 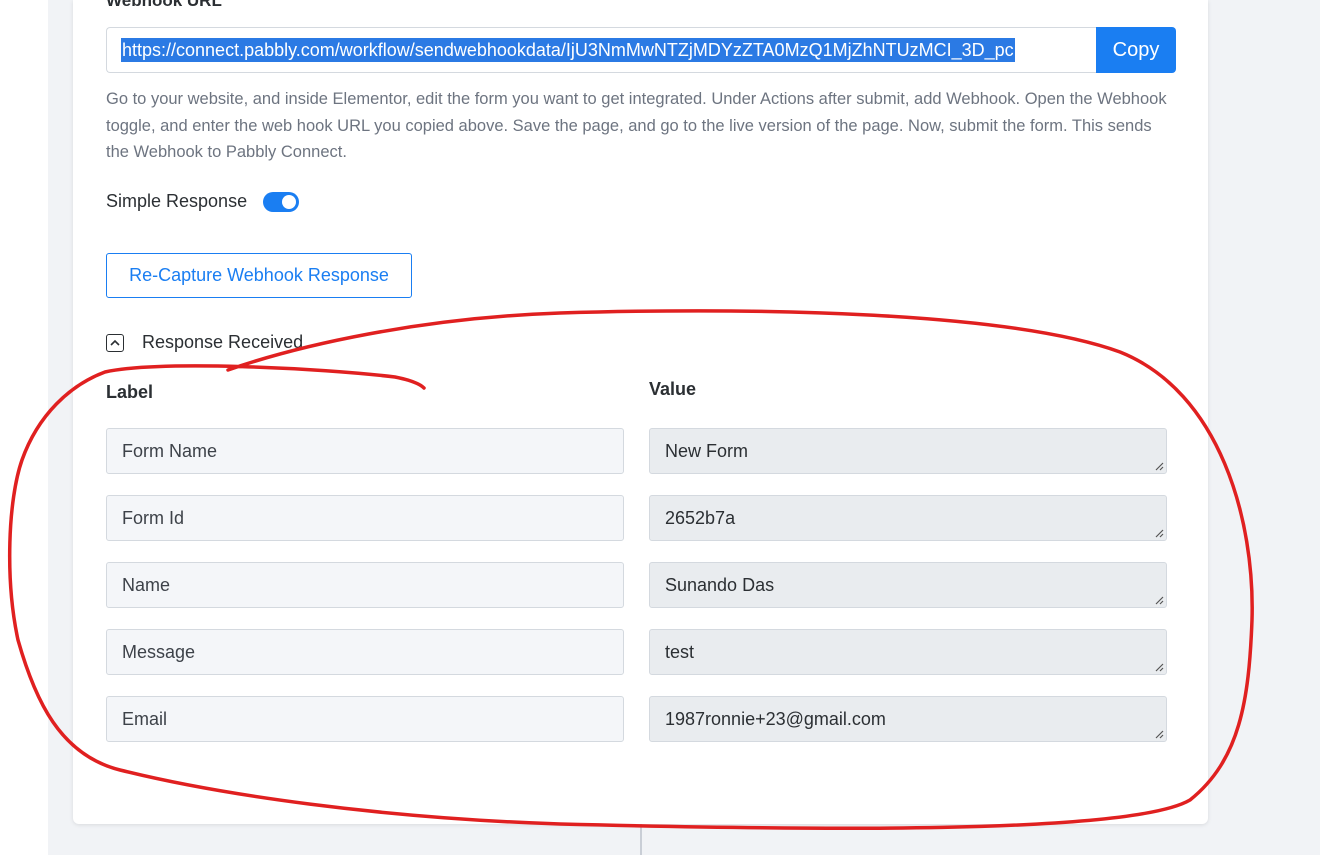 What do you see at coordinates (775, 718) in the screenshot?
I see `value-field-text: 1987ronnie+23@gmail.com` at bounding box center [775, 718].